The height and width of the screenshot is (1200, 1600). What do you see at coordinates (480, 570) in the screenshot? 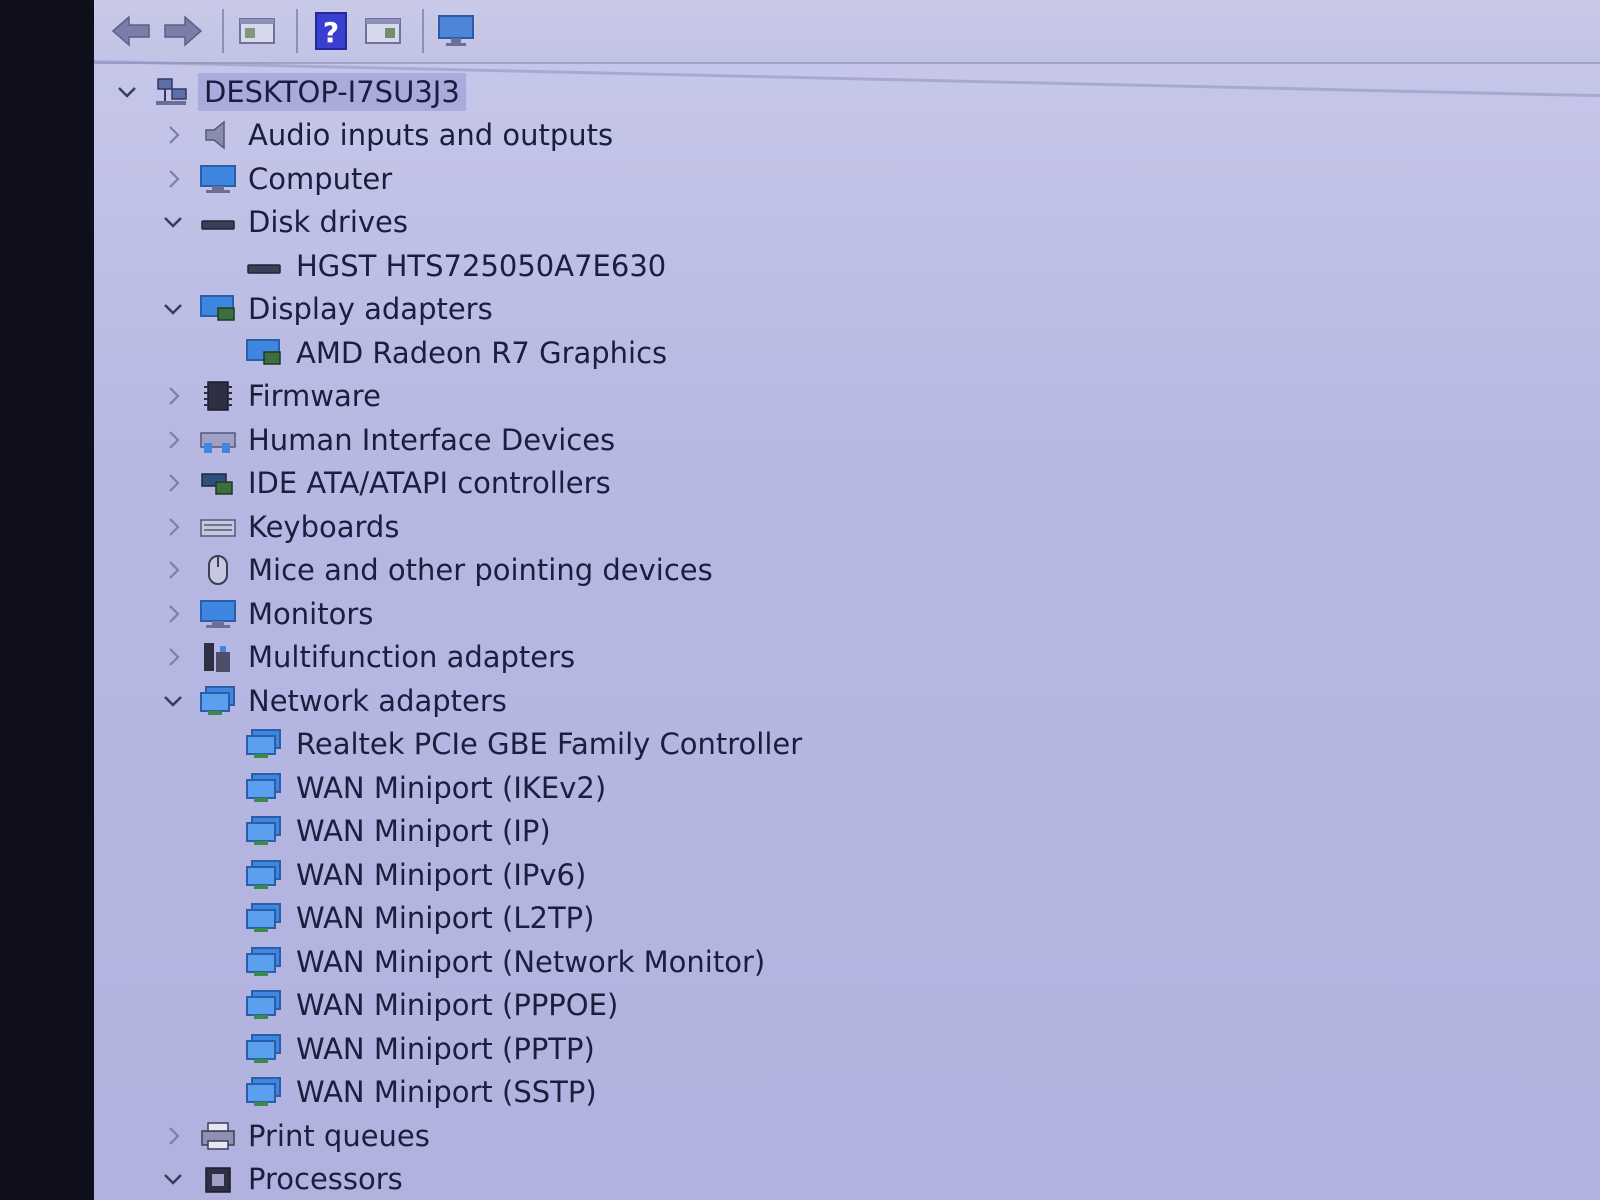
I see `tree-item-label: Mice and other pointing devices` at bounding box center [480, 570].